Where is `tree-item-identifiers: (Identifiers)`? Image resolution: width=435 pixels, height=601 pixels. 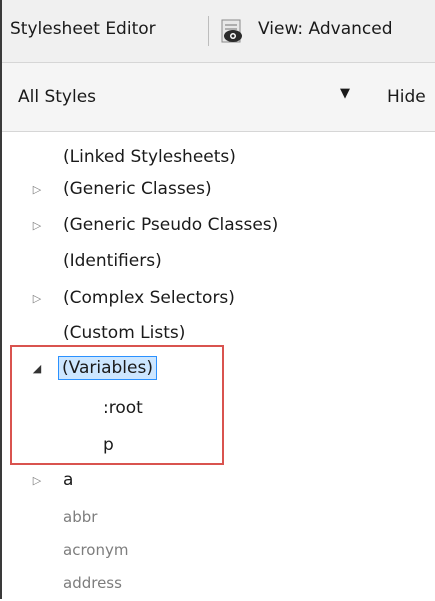
tree-item-identifiers: (Identifiers) is located at coordinates (112, 261).